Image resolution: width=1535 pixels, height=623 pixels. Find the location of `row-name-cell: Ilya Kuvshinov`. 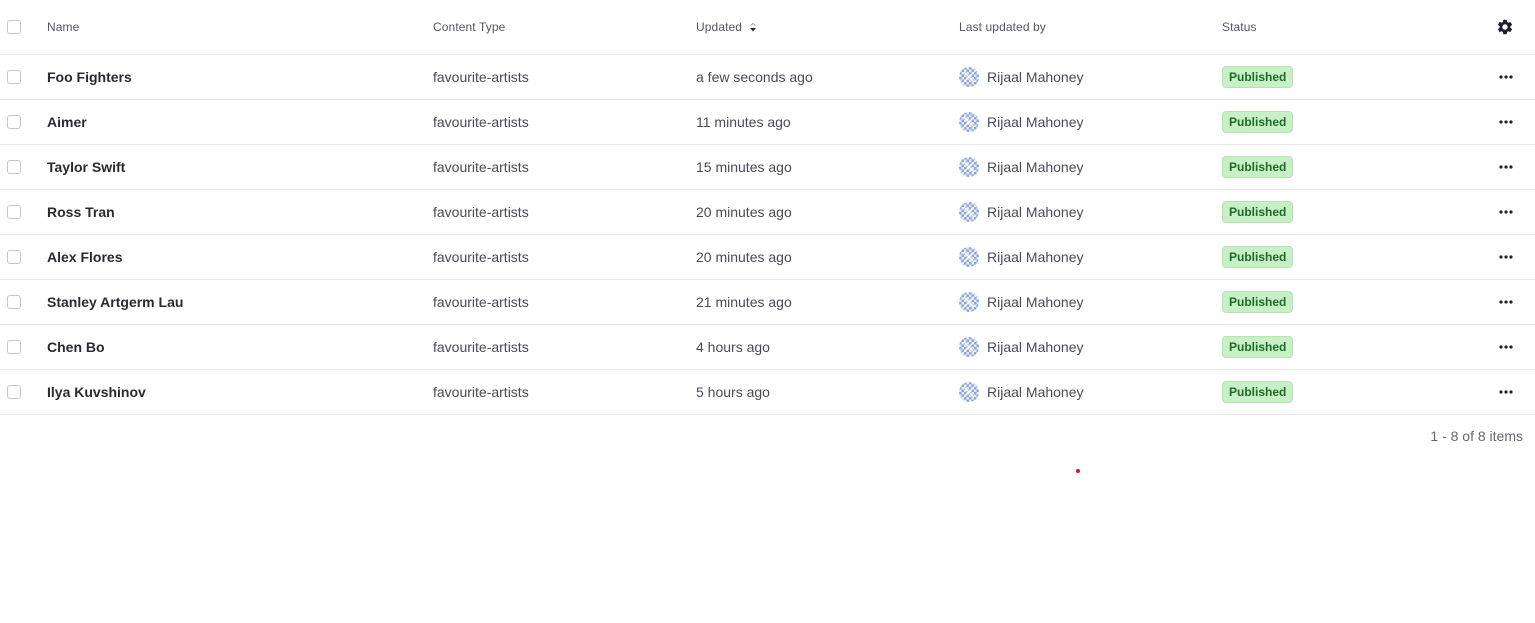

row-name-cell: Ilya Kuvshinov is located at coordinates (96, 392).